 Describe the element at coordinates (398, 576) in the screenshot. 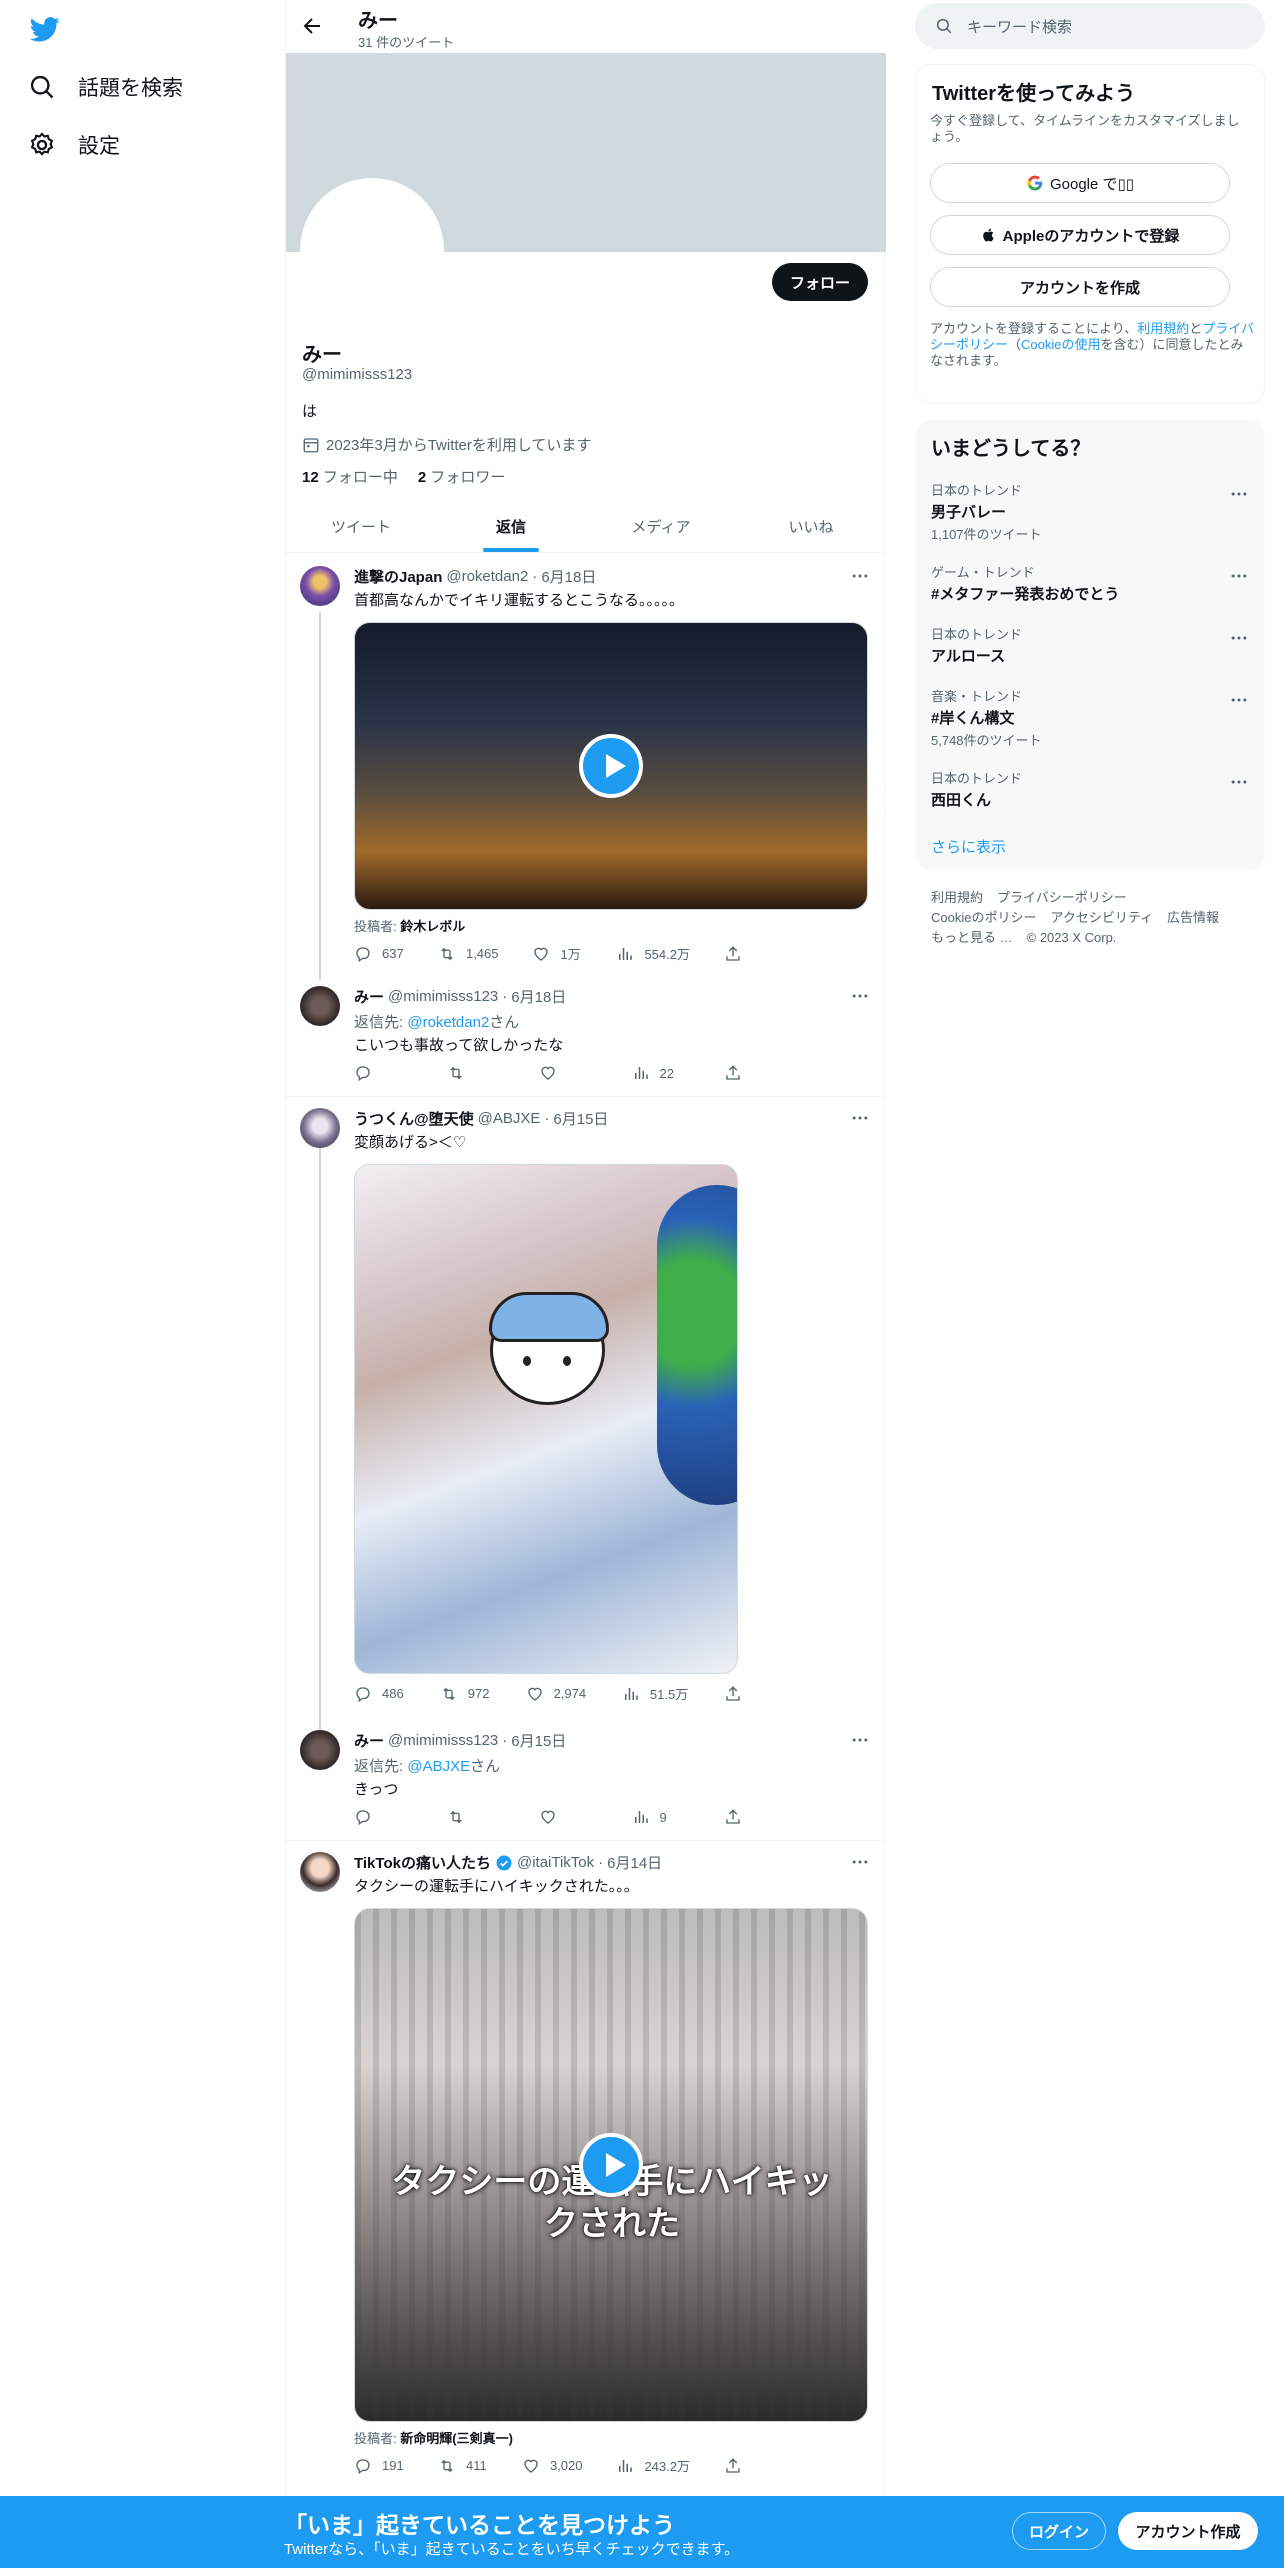

I see `tweet-author-name: 進撃のJapan` at that location.